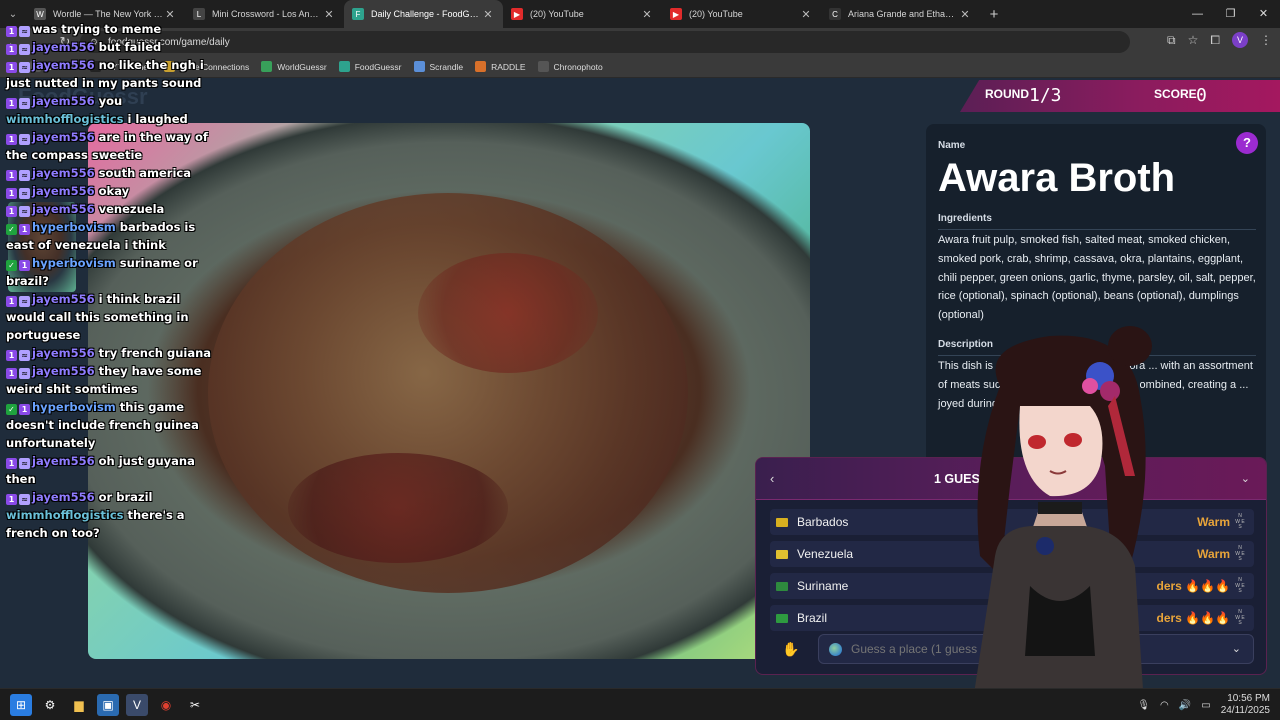 The width and height of the screenshot is (1280, 720). I want to click on guess-input-box: ⌄, so click(1036, 649).